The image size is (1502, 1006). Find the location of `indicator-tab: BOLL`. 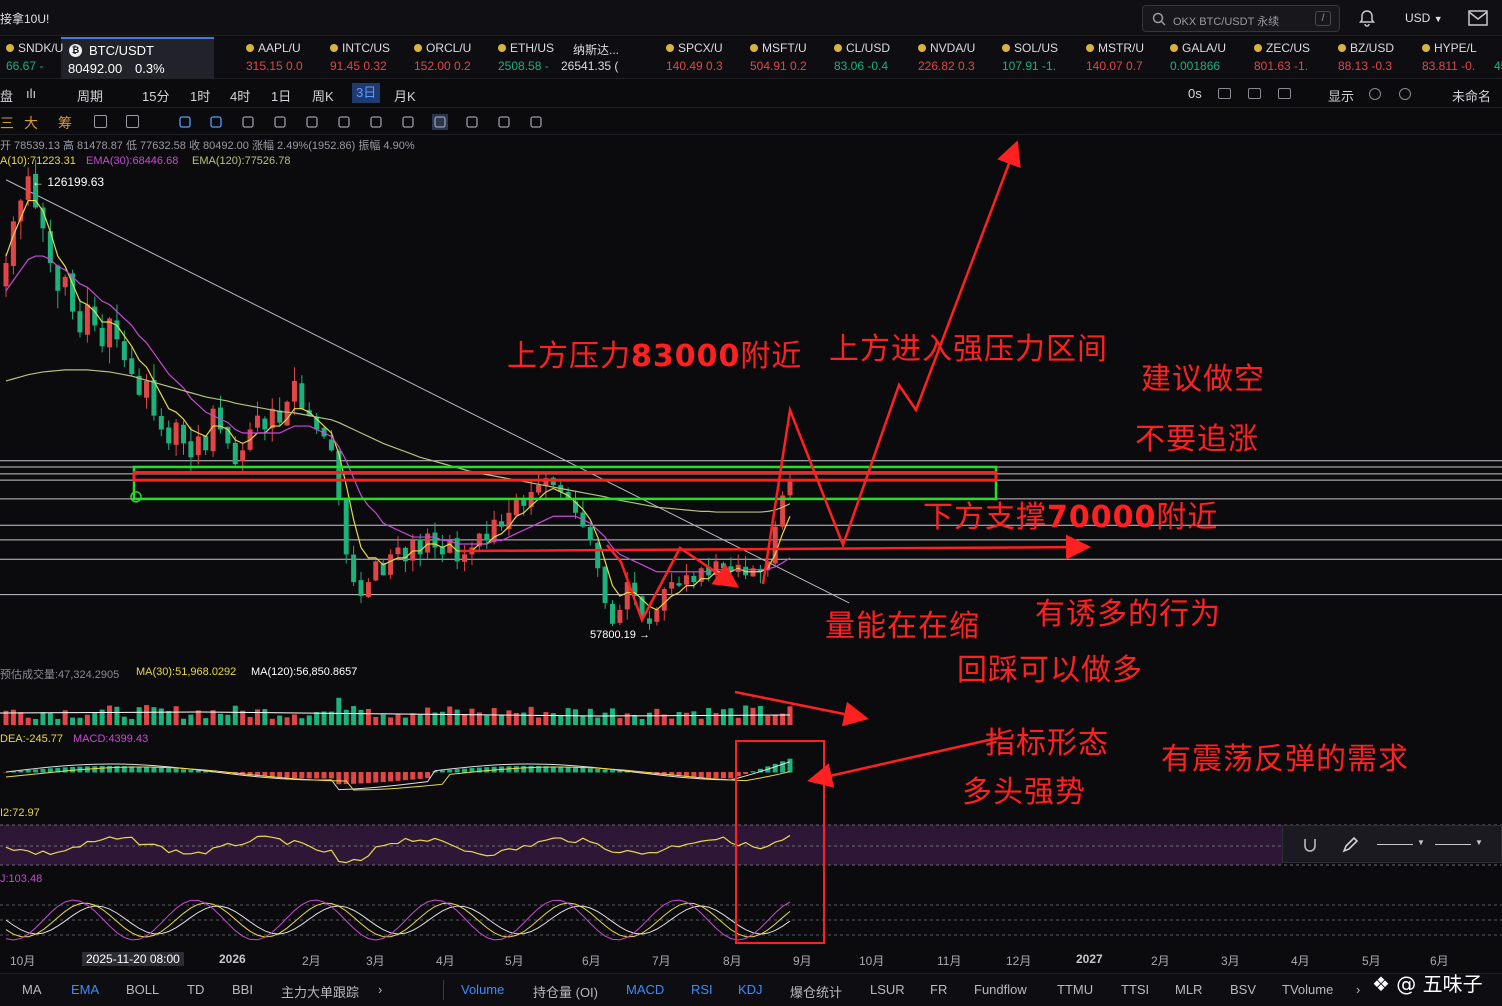

indicator-tab: BOLL is located at coordinates (142, 989).